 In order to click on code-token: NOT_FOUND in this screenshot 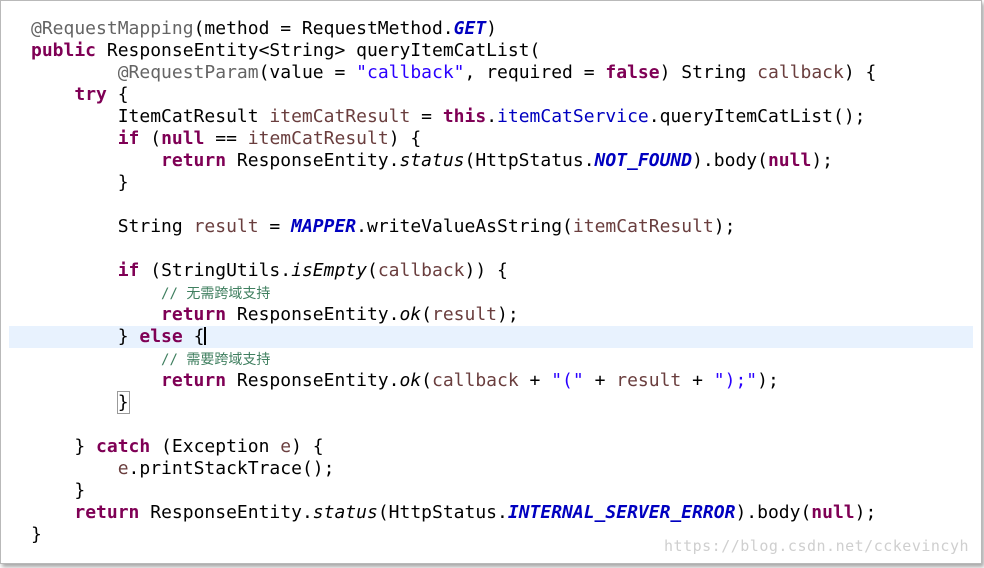, I will do `click(643, 160)`.